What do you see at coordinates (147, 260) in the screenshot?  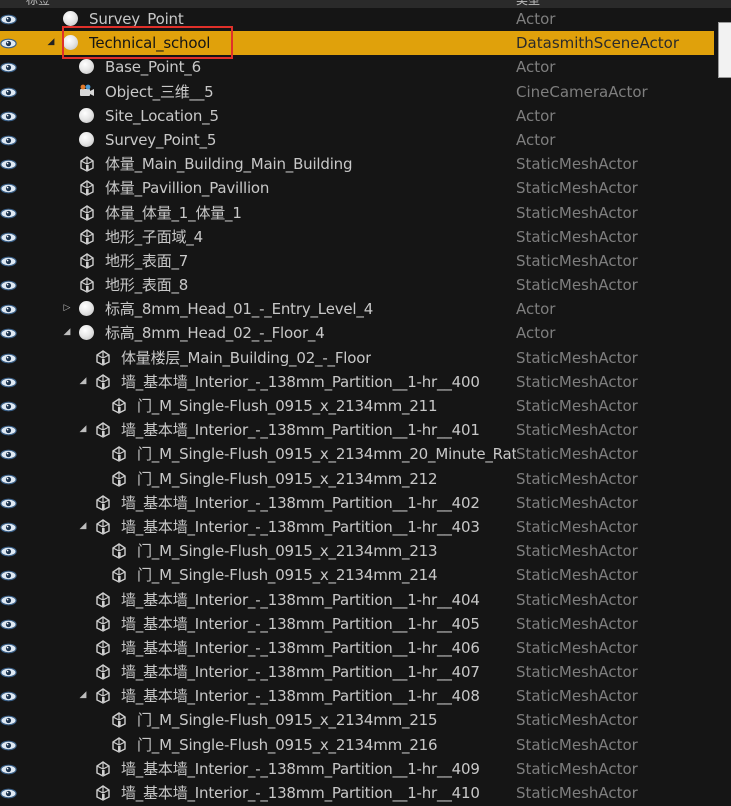 I see `actor-label: 地形_表面_7` at bounding box center [147, 260].